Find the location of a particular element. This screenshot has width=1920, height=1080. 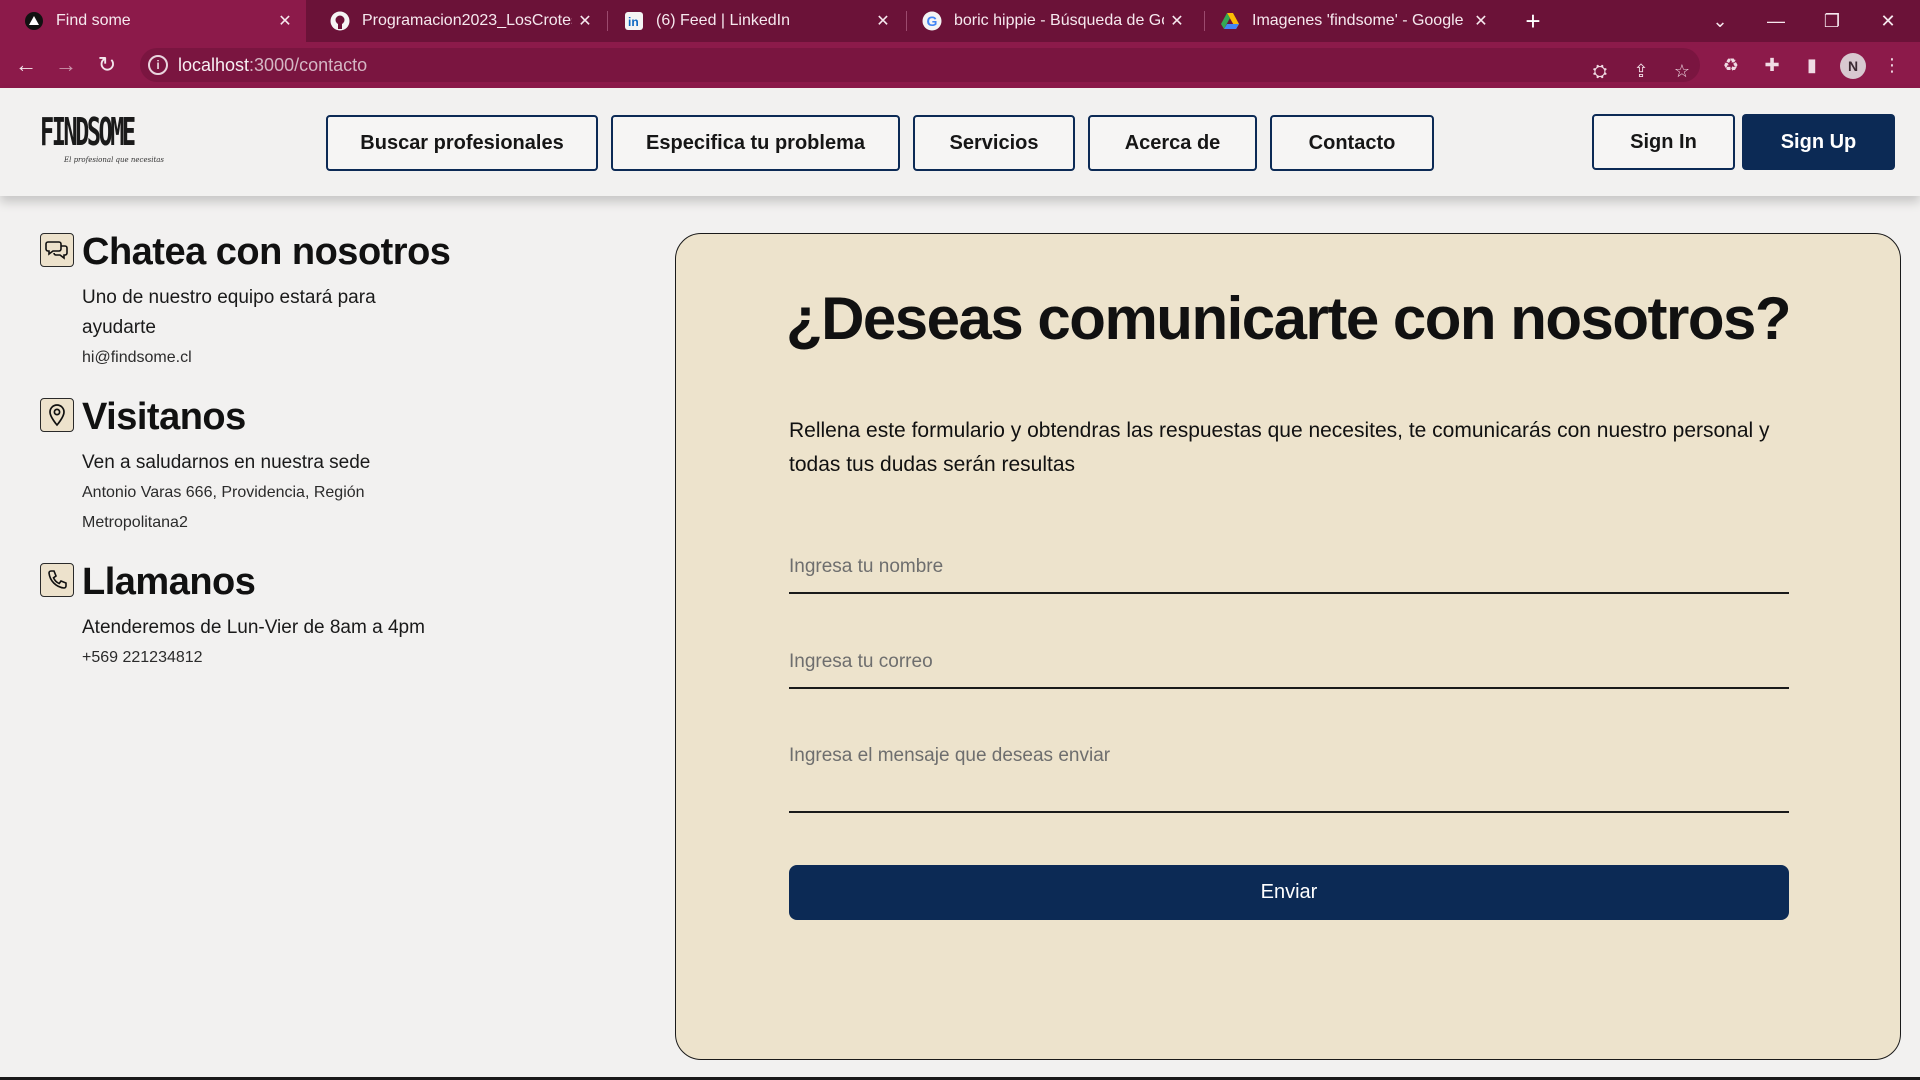

nav-servicios: Servicios is located at coordinates (994, 143).